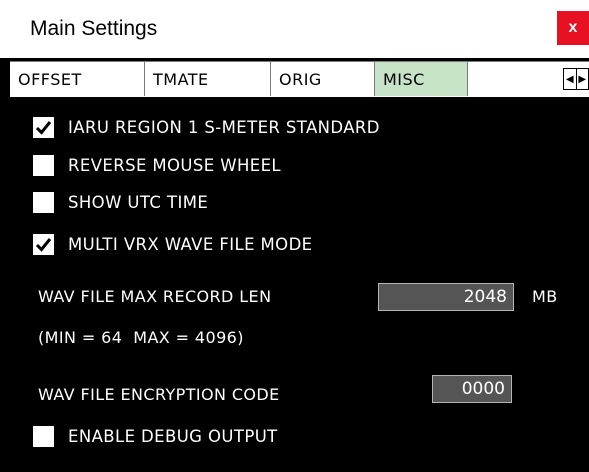  What do you see at coordinates (421, 79) in the screenshot?
I see `tab-misc: MISC` at bounding box center [421, 79].